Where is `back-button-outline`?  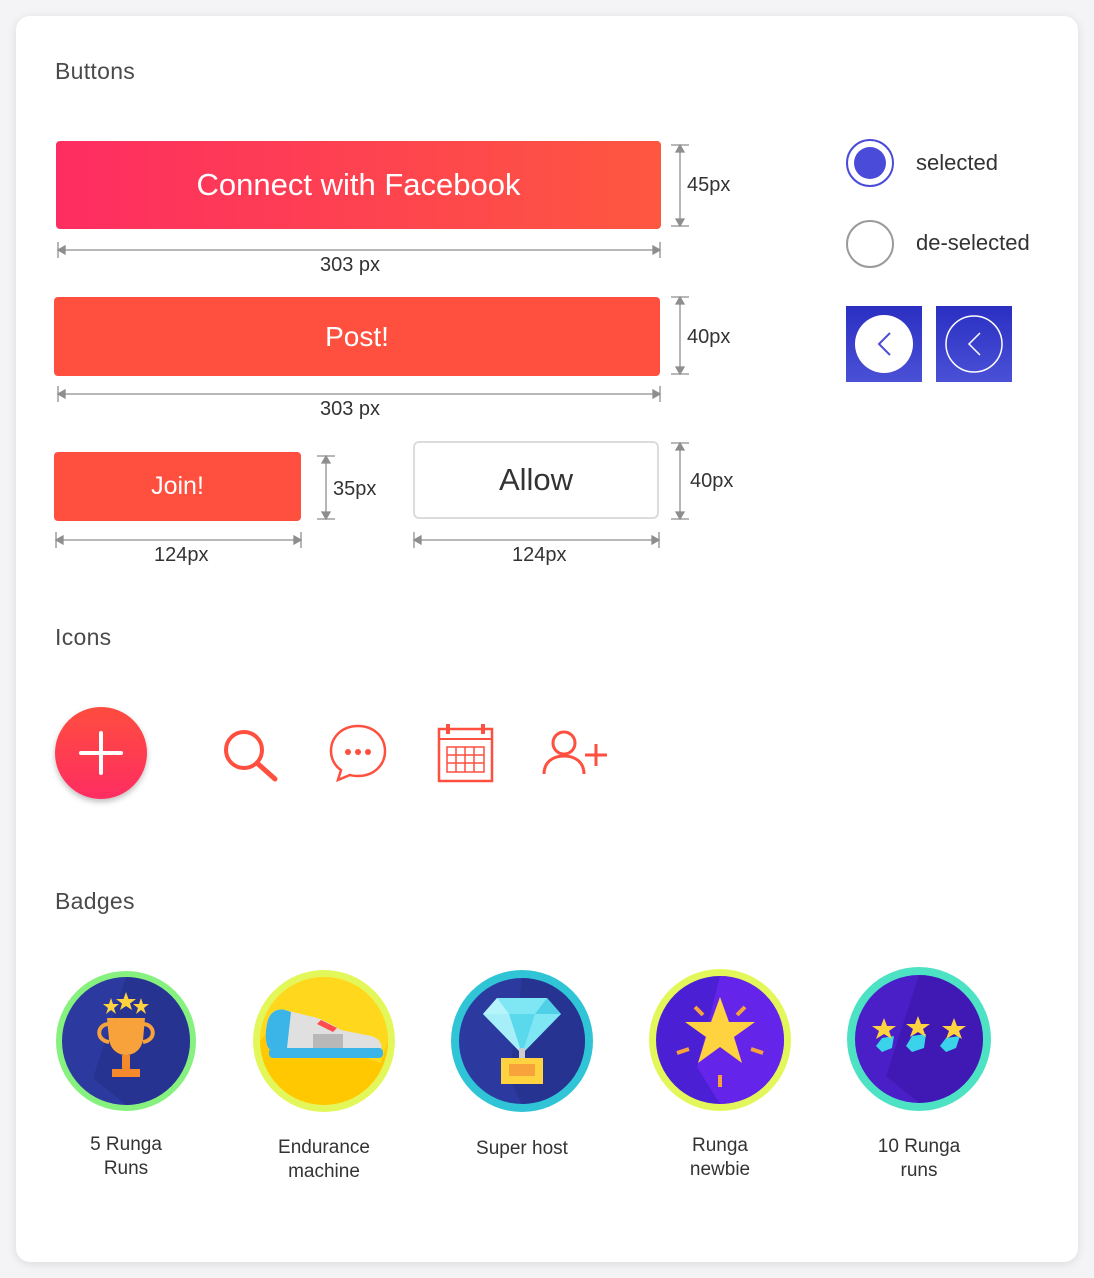 back-button-outline is located at coordinates (974, 344).